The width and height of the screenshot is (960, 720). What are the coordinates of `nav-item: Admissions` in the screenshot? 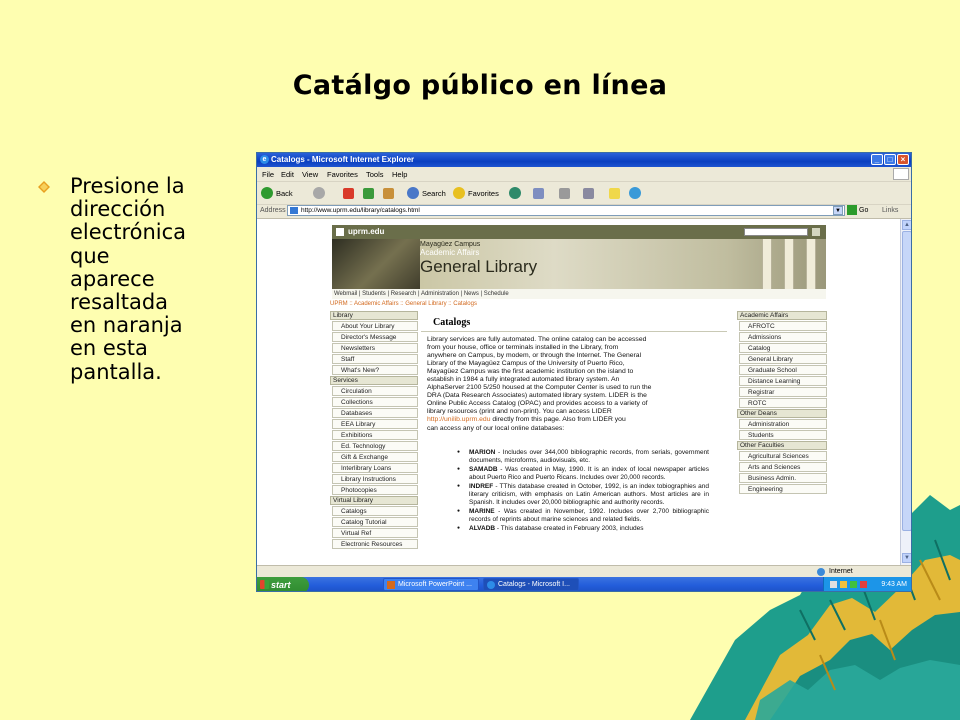 It's located at (783, 337).